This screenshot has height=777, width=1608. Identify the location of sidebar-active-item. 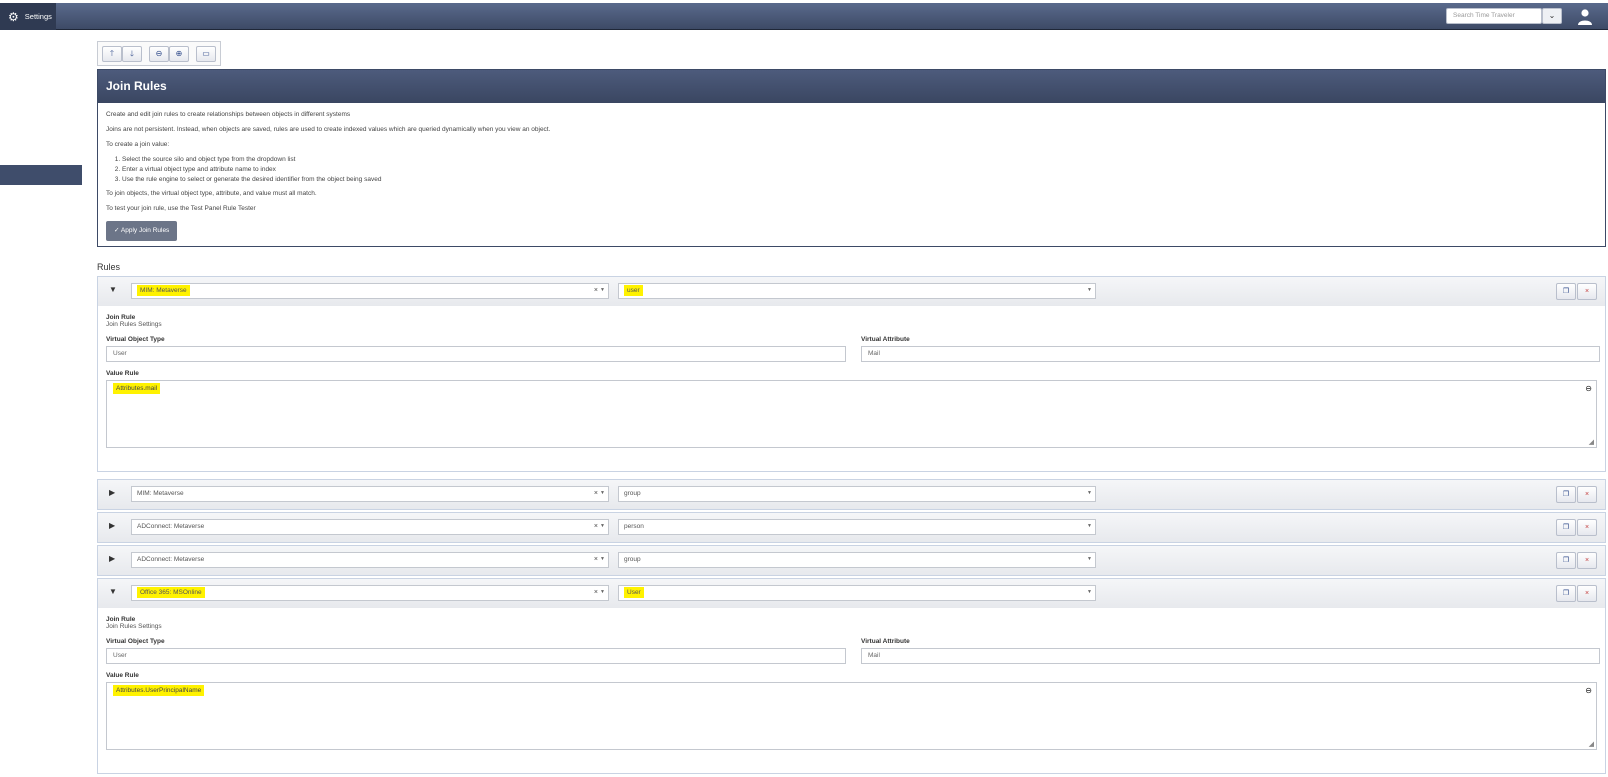
(41, 175).